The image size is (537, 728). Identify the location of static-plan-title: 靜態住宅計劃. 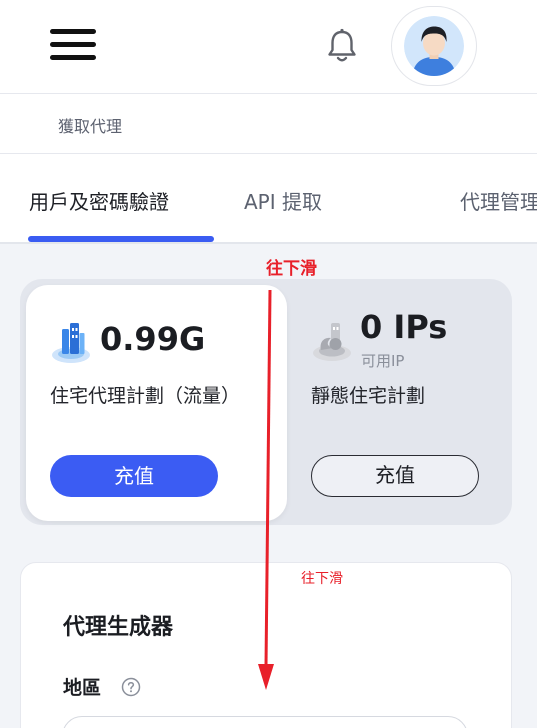
(368, 396).